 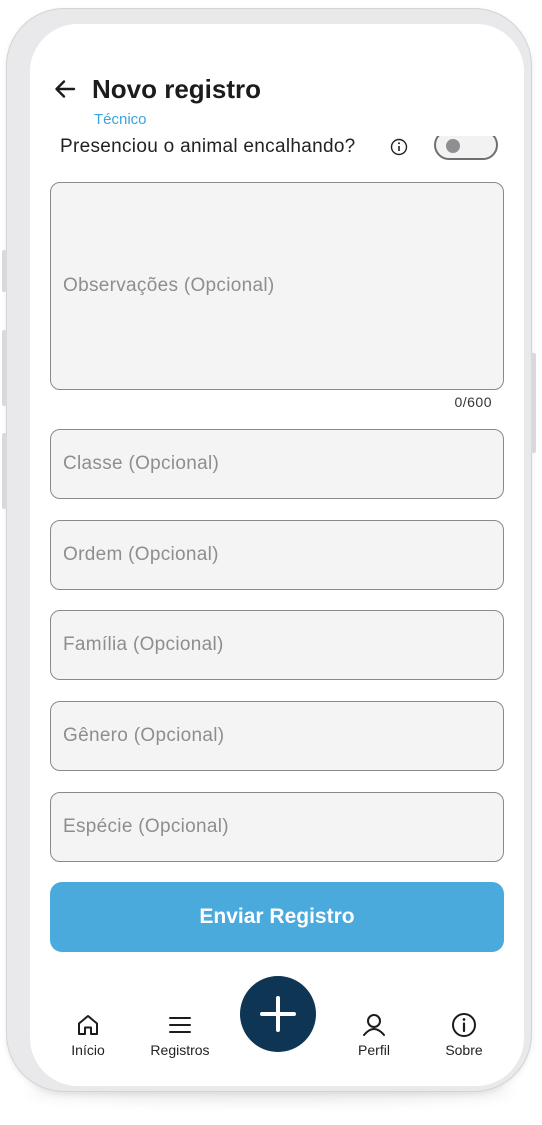 I want to click on family-field: Família (Opcional), so click(x=277, y=645).